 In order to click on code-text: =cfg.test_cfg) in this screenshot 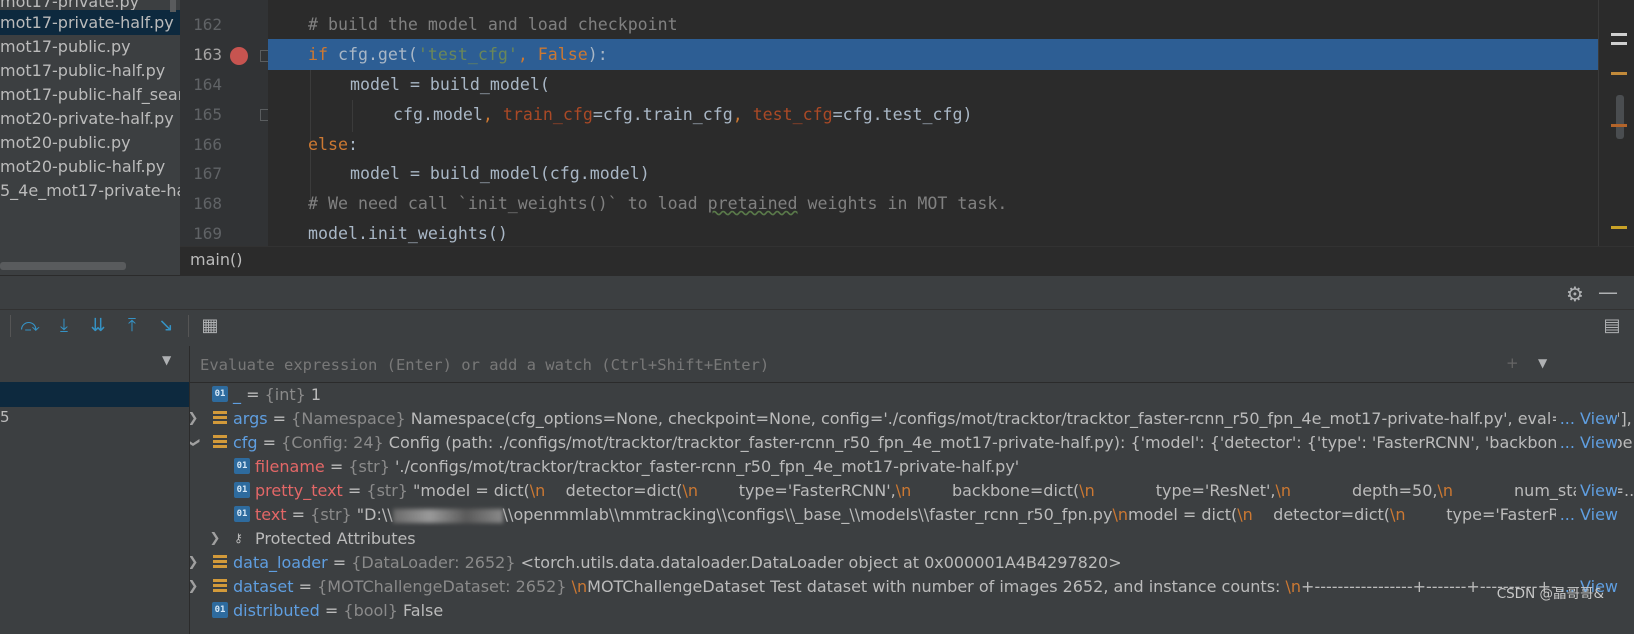, I will do `click(902, 114)`.